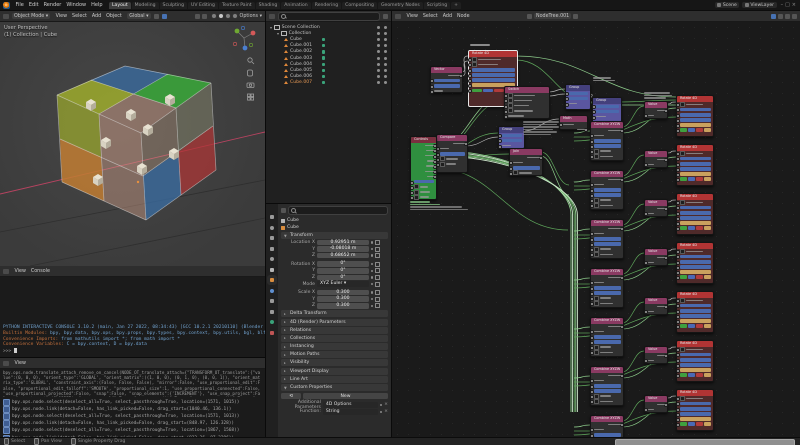  Describe the element at coordinates (296, 5) in the screenshot. I see `tab-animation: Animation` at that location.